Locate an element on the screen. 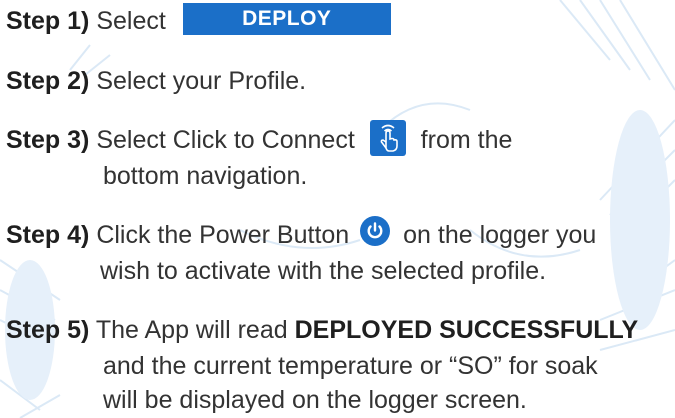 The height and width of the screenshot is (418, 675). step-3-text: Select Click to Connect is located at coordinates (225, 140).